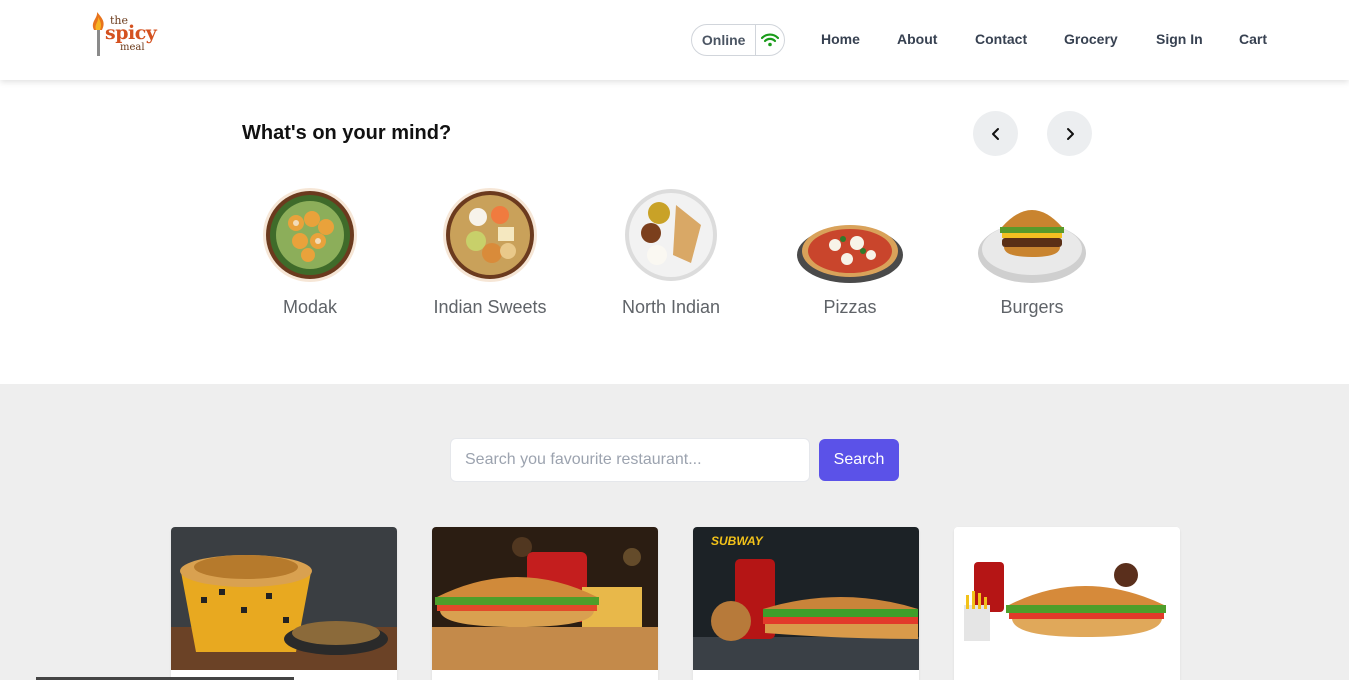 The image size is (1349, 680). Describe the element at coordinates (1001, 39) in the screenshot. I see `nav-link-contact: Contact` at that location.